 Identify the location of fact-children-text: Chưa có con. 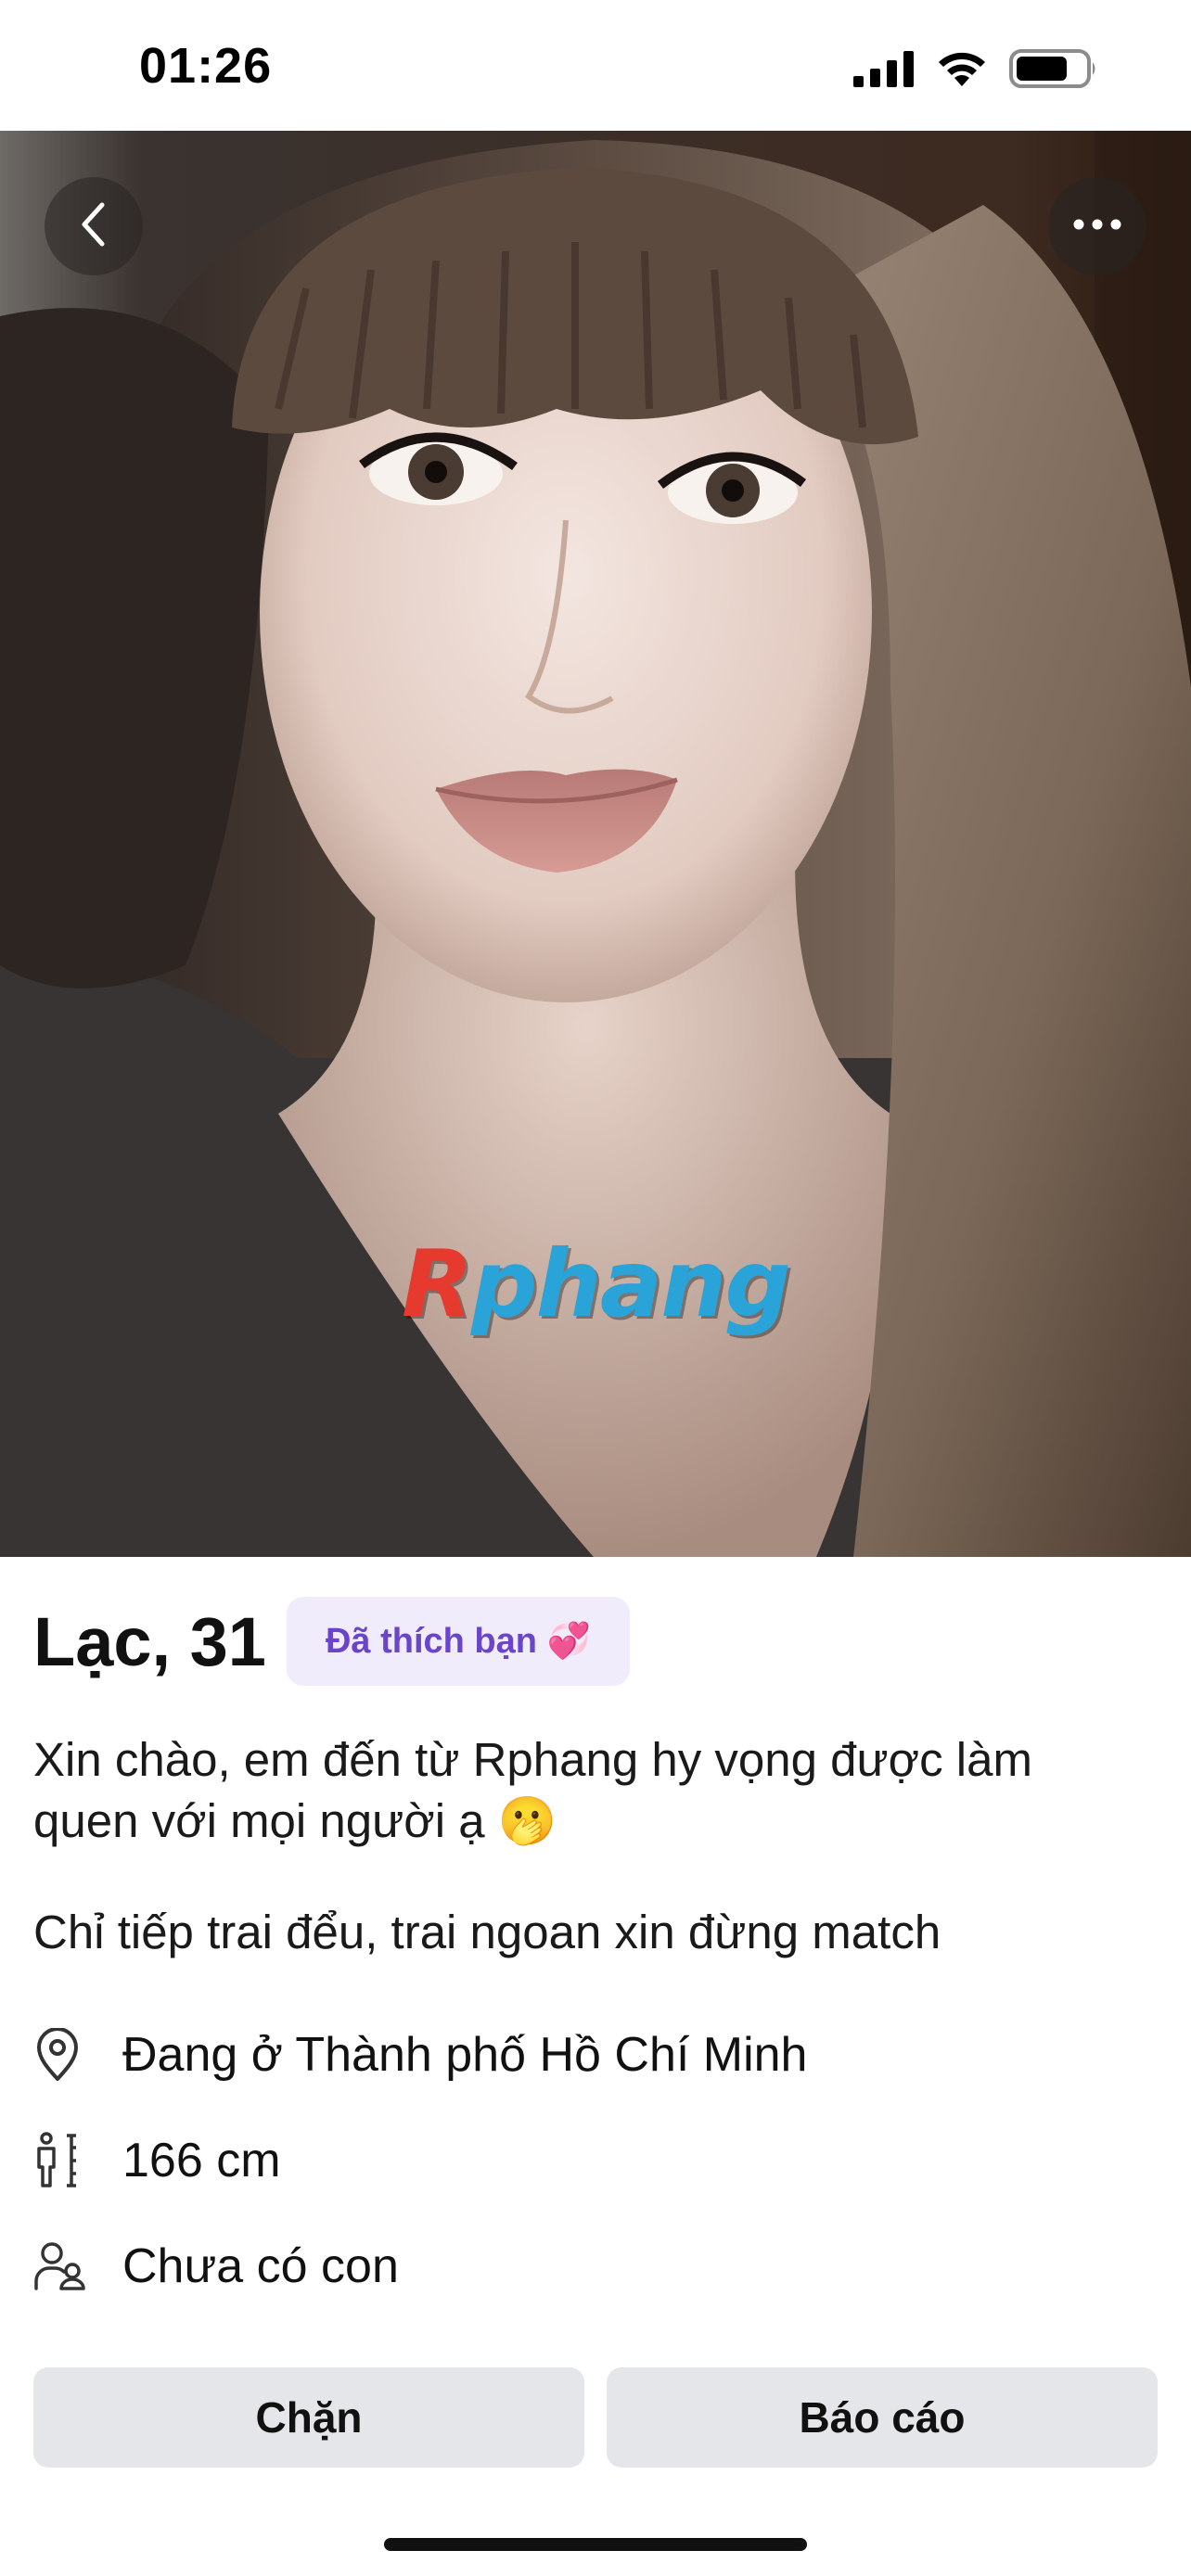
(260, 2266).